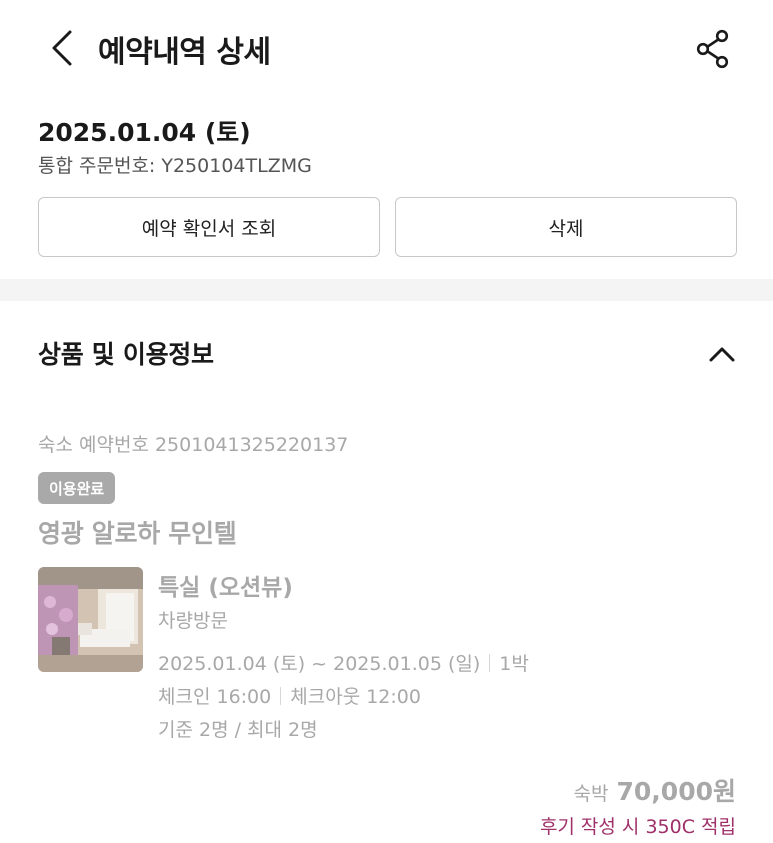 This screenshot has width=773, height=843. I want to click on stay-nights: 1박, so click(514, 664).